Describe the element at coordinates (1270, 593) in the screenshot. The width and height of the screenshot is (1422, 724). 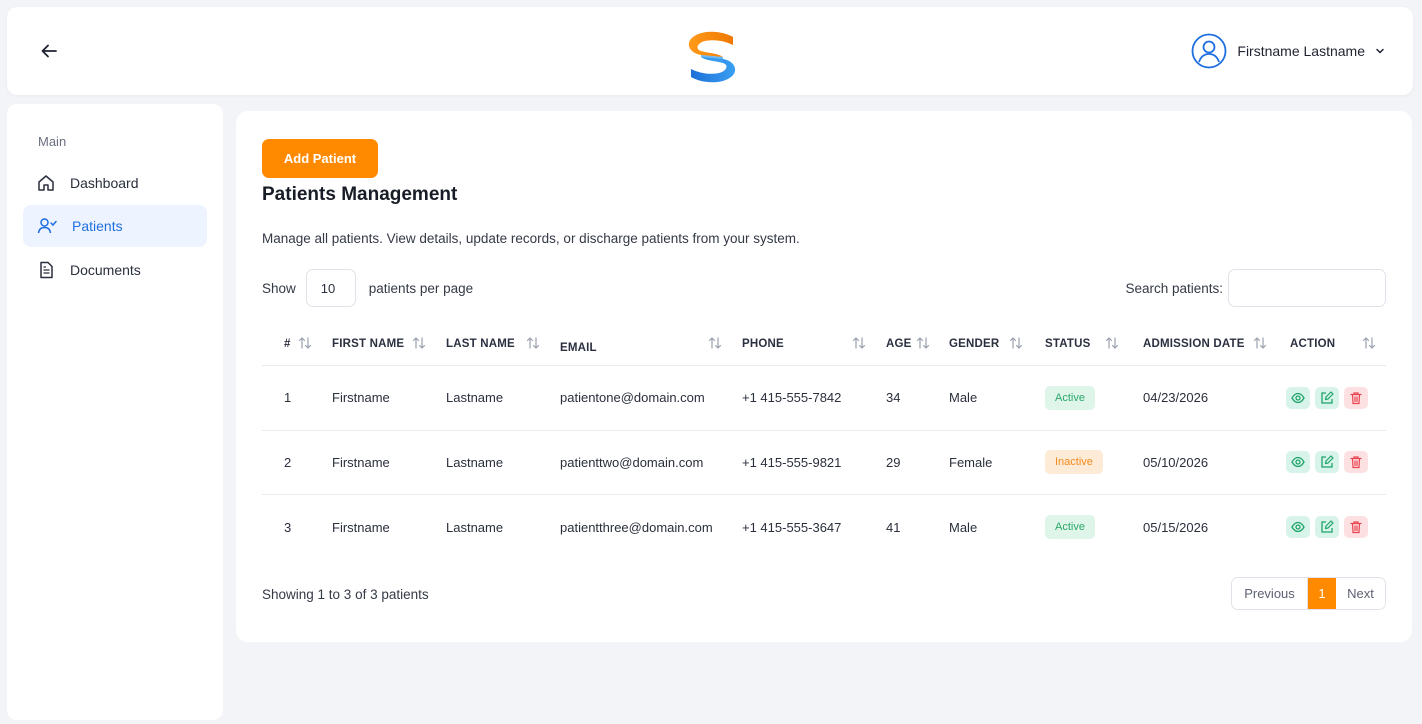
I see `previous-page-button: Previous` at that location.